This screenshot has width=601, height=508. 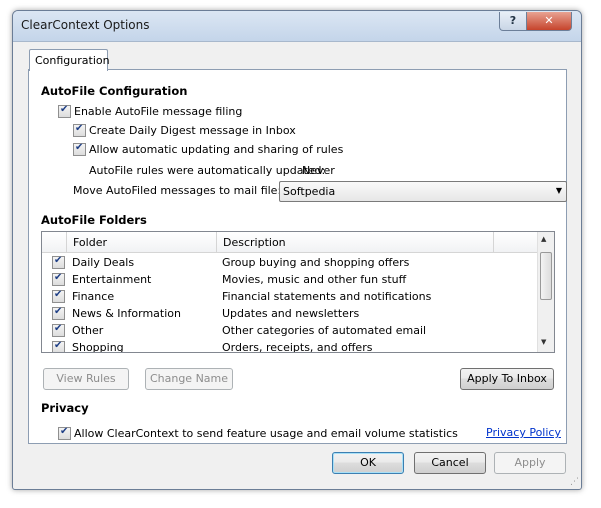 I want to click on folder-name: Entertainment, so click(x=112, y=279).